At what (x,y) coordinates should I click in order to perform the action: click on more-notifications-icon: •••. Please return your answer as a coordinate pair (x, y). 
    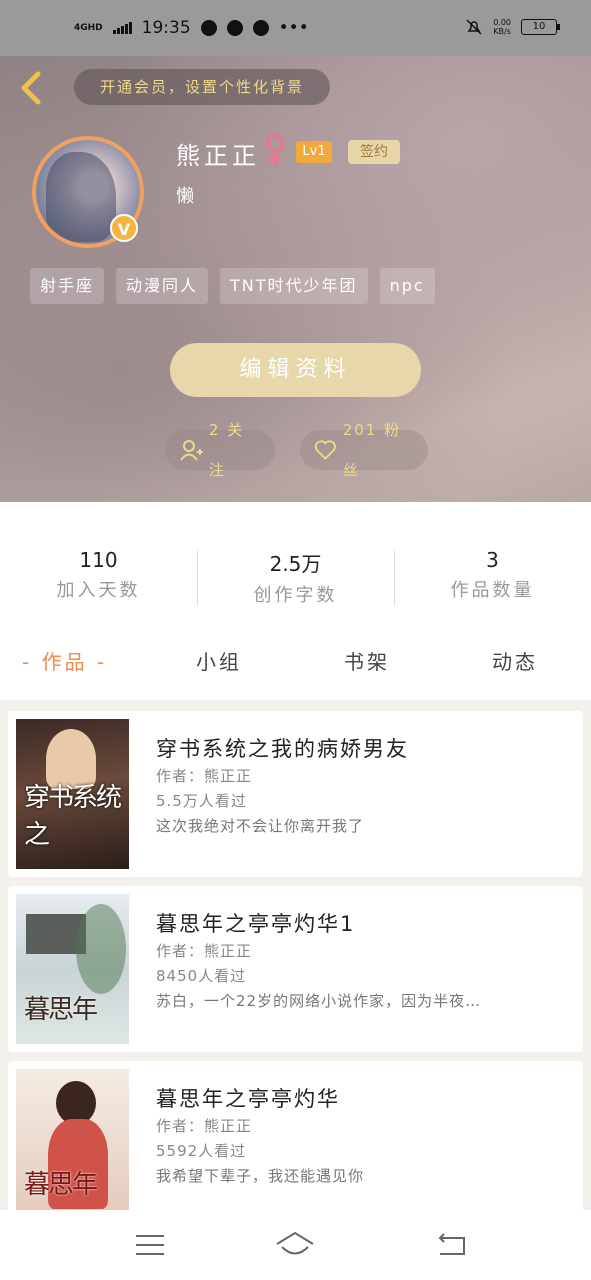
    Looking at the image, I should click on (293, 28).